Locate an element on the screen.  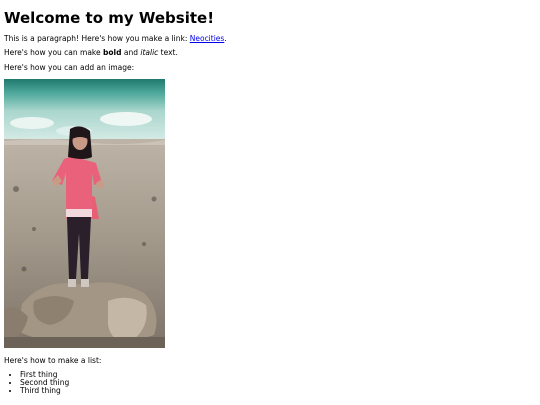
list-intro: Here's how to make a list: is located at coordinates (53, 360).